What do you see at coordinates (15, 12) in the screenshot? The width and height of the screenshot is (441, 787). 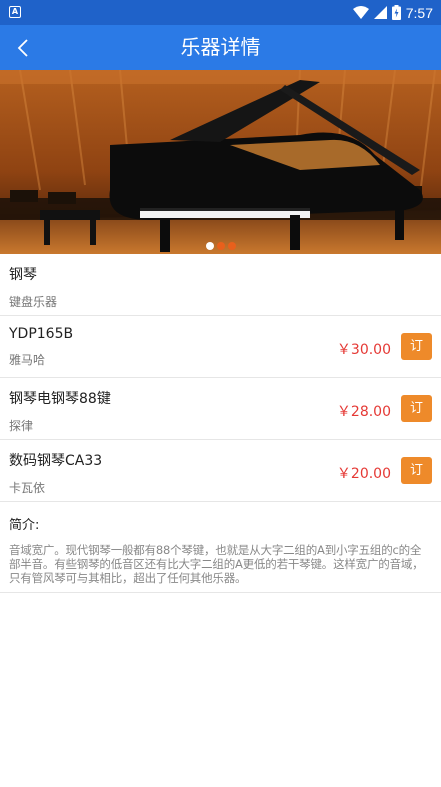 I see `app-notification-icon: A` at bounding box center [15, 12].